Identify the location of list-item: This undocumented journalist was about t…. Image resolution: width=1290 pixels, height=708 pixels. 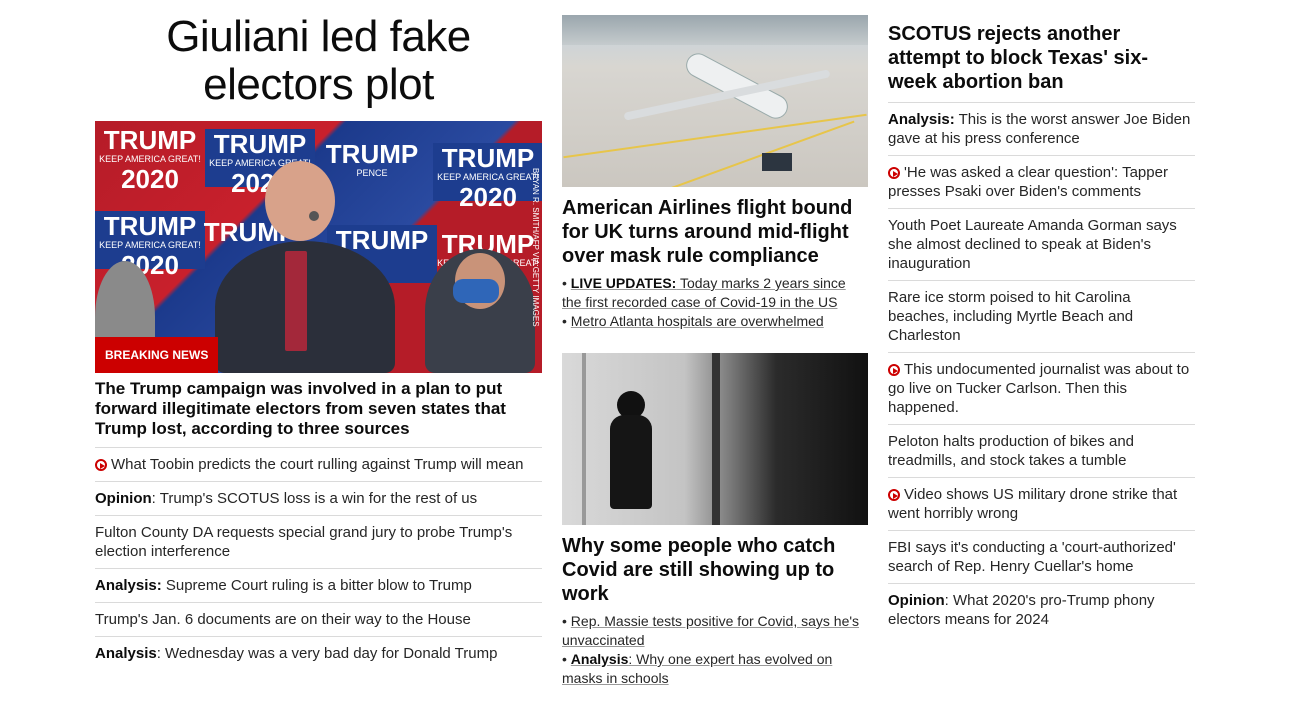
(1041, 389).